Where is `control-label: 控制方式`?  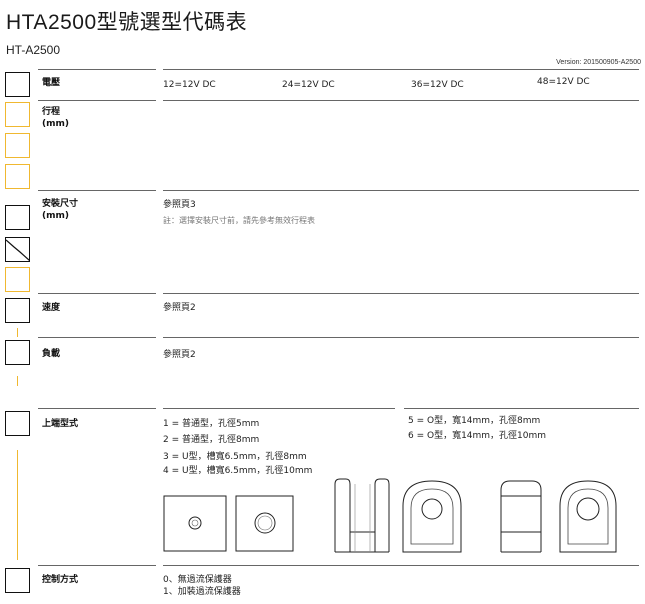
control-label: 控制方式 is located at coordinates (60, 580).